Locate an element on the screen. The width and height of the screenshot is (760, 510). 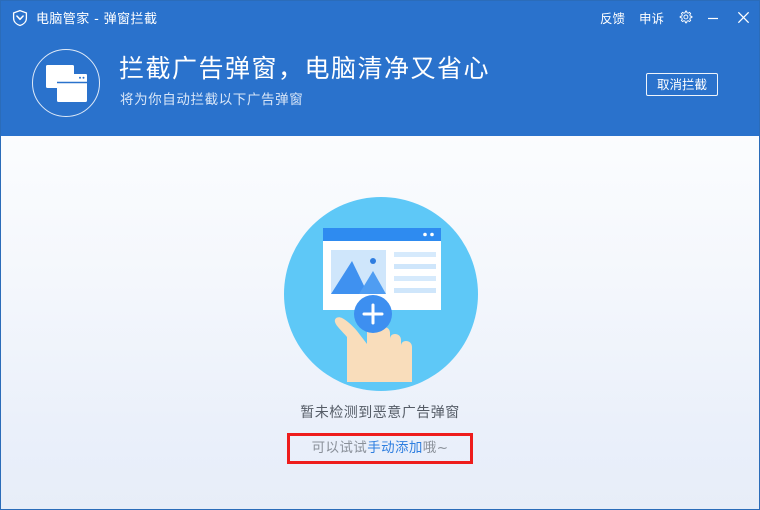
title-bar: 电脑管家 - 弹窗拦截 反馈 申诉 is located at coordinates (380, 17).